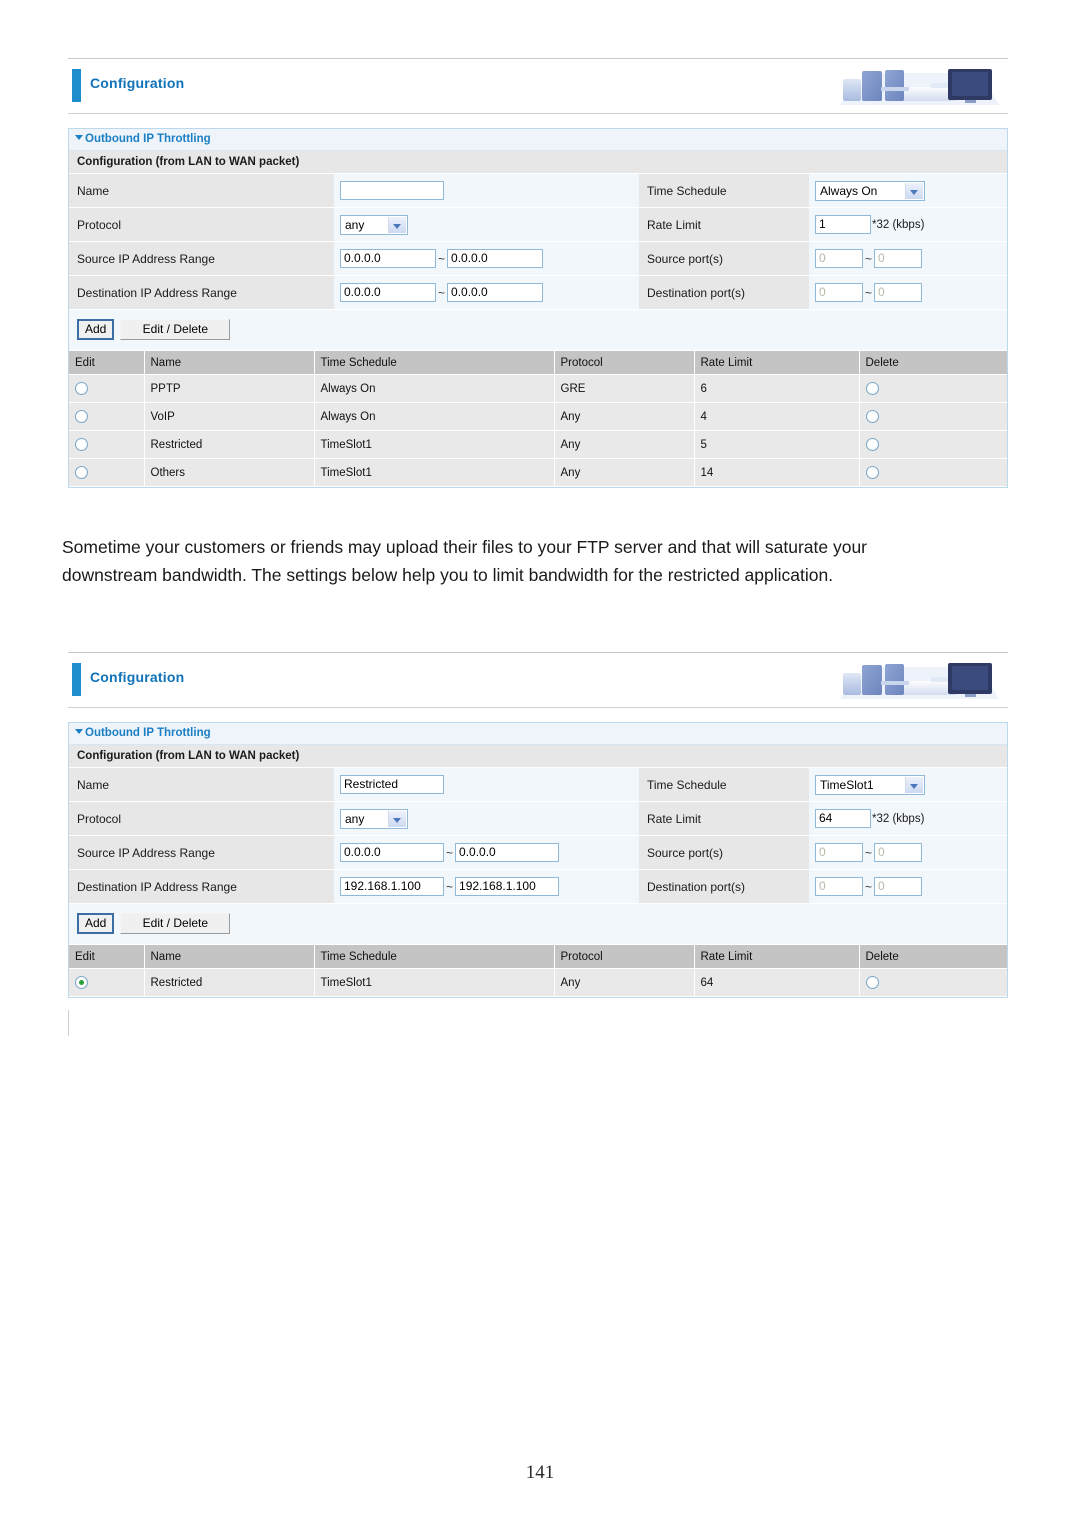 The width and height of the screenshot is (1080, 1527). Describe the element at coordinates (507, 886) in the screenshot. I see `destination-ip-to-input: 192.168.1.100` at that location.